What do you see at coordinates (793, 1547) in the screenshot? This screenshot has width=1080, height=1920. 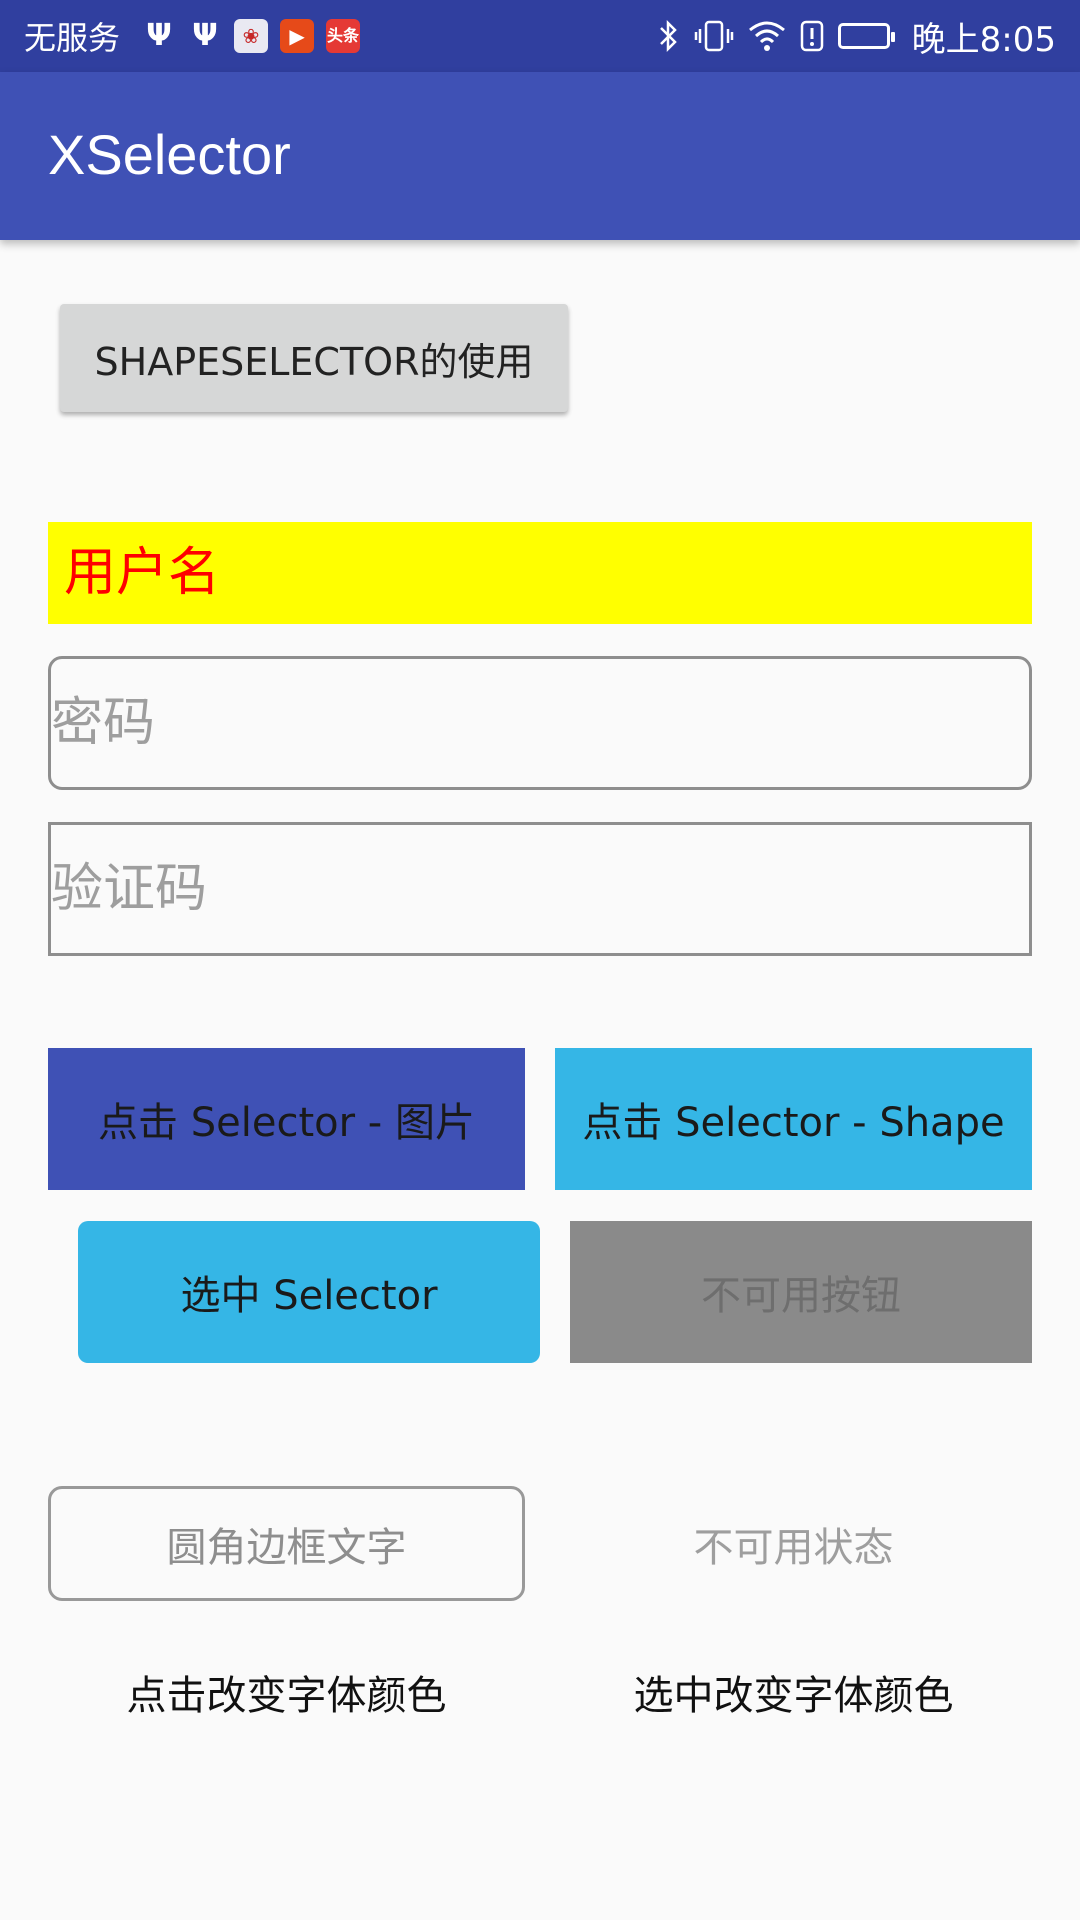 I see `disabled-state-text: 不可用状态` at bounding box center [793, 1547].